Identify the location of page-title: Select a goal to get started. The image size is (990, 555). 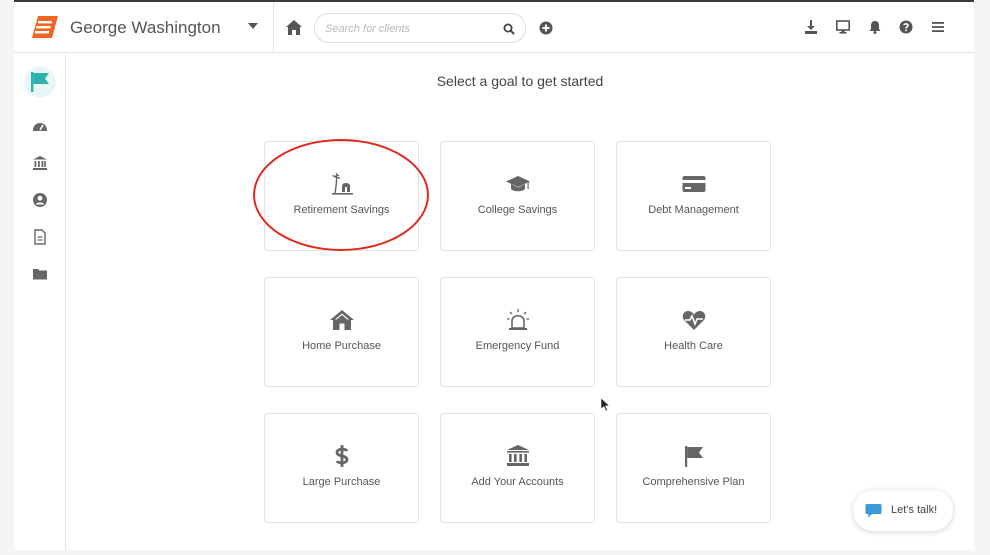
(520, 81).